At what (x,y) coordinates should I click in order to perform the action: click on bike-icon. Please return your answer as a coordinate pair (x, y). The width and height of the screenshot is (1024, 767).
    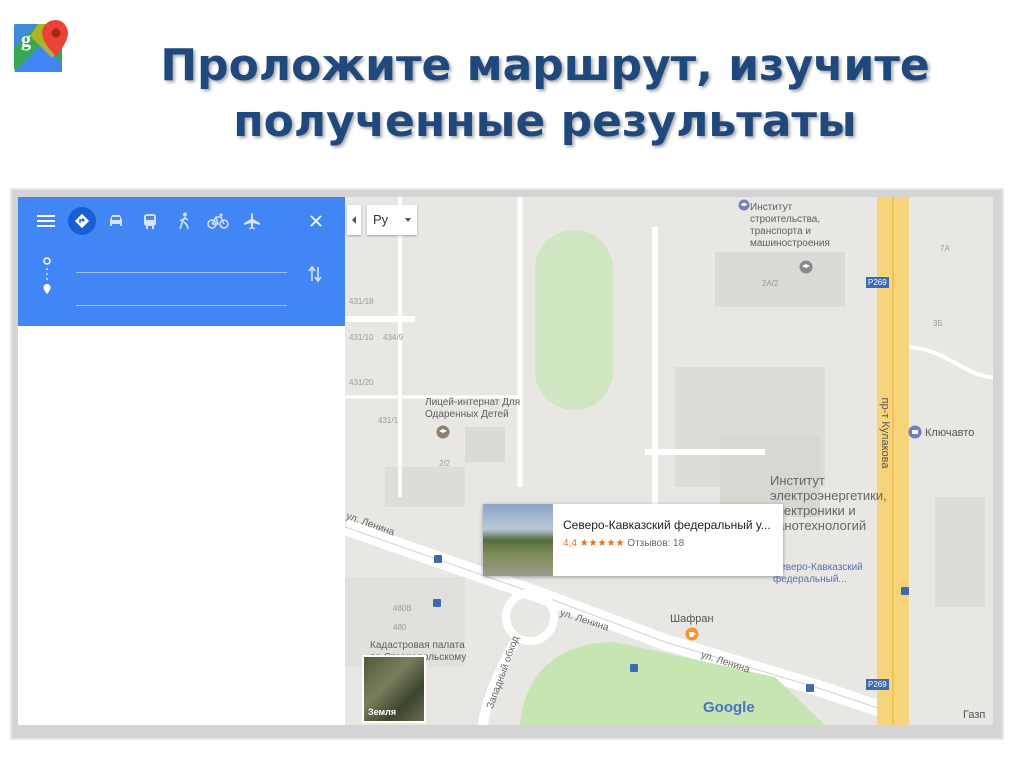
    Looking at the image, I should click on (218, 221).